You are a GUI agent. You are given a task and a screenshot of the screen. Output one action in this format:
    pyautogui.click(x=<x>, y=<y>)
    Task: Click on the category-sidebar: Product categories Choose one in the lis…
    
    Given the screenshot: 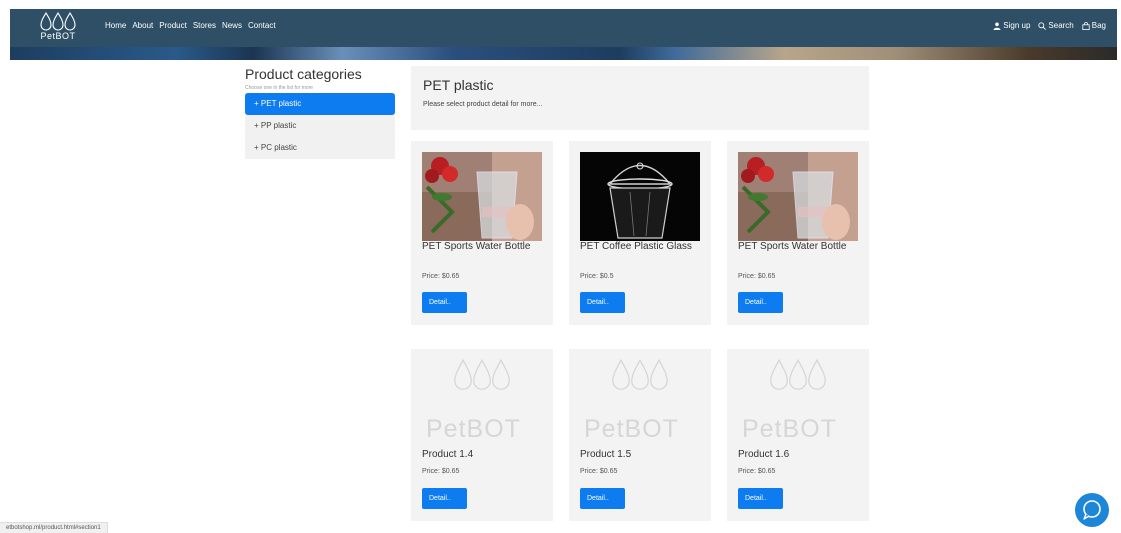 What is the action you would take?
    pyautogui.click(x=320, y=112)
    